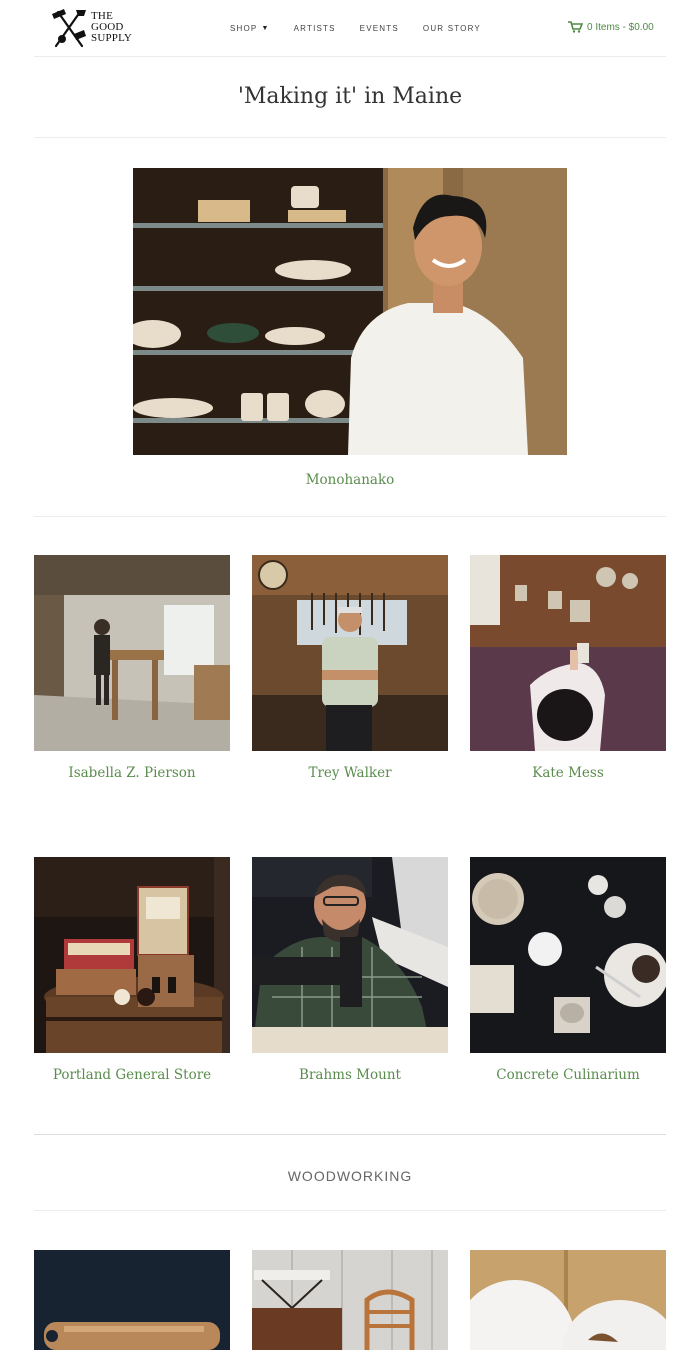 This screenshot has height=1350, width=700. I want to click on artist-name: Isabella Z. Pierson, so click(132, 773).